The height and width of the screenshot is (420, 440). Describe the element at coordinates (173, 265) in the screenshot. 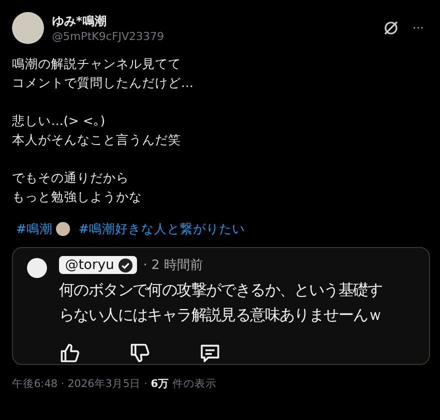

I see `comment-time: · 2 時間前` at that location.